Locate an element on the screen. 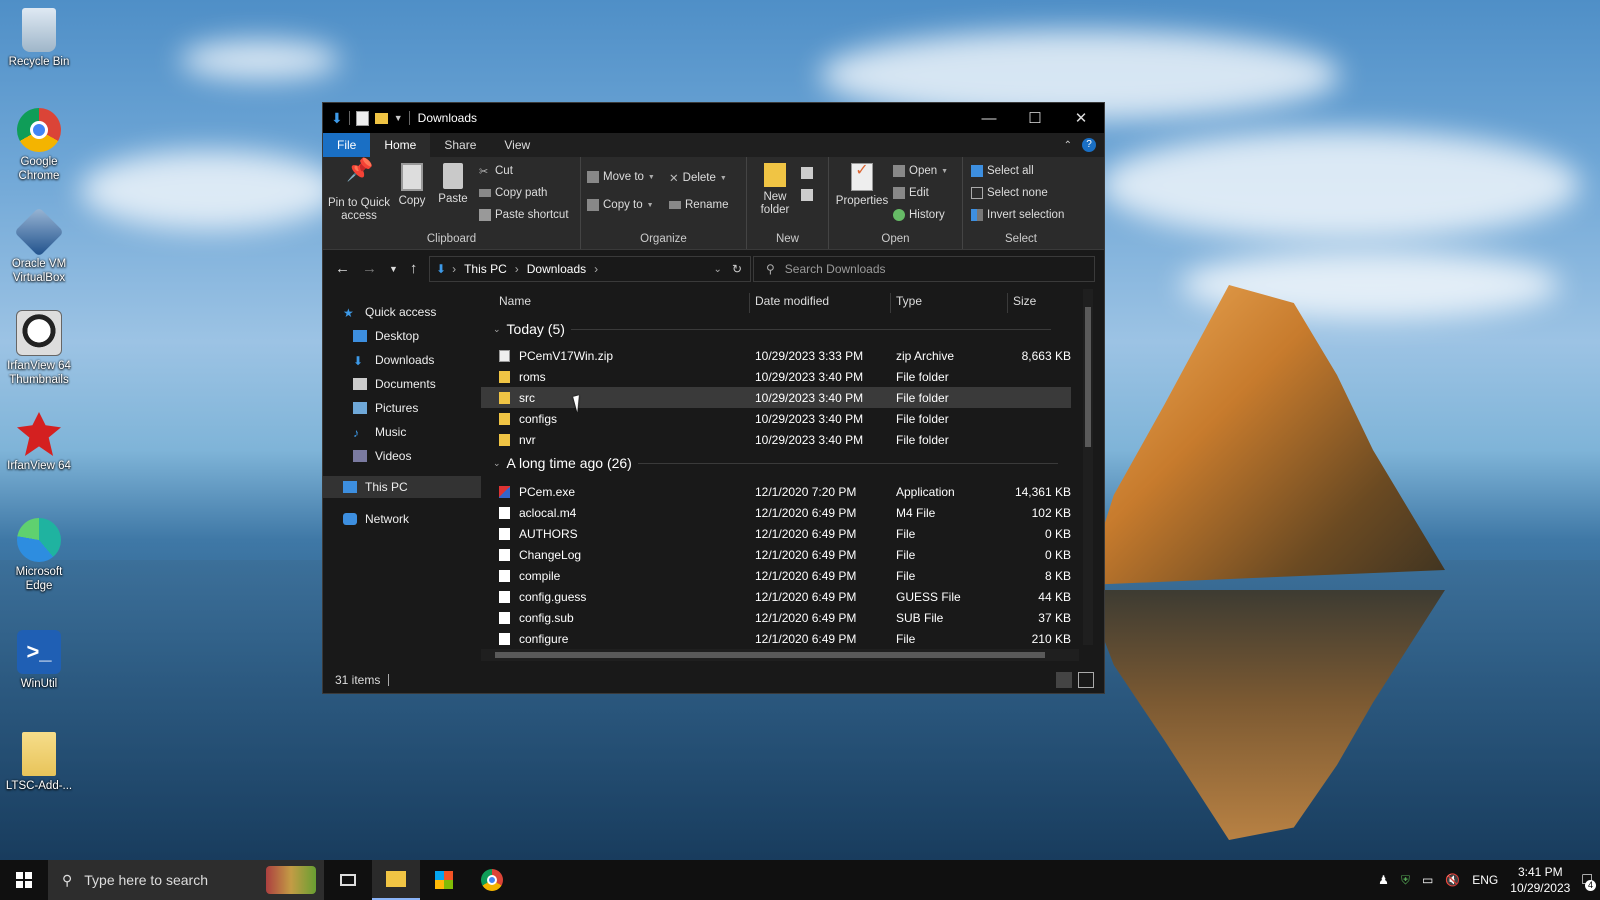 This screenshot has width=1600, height=900. new-folder-button: New folder is located at coordinates (775, 190).